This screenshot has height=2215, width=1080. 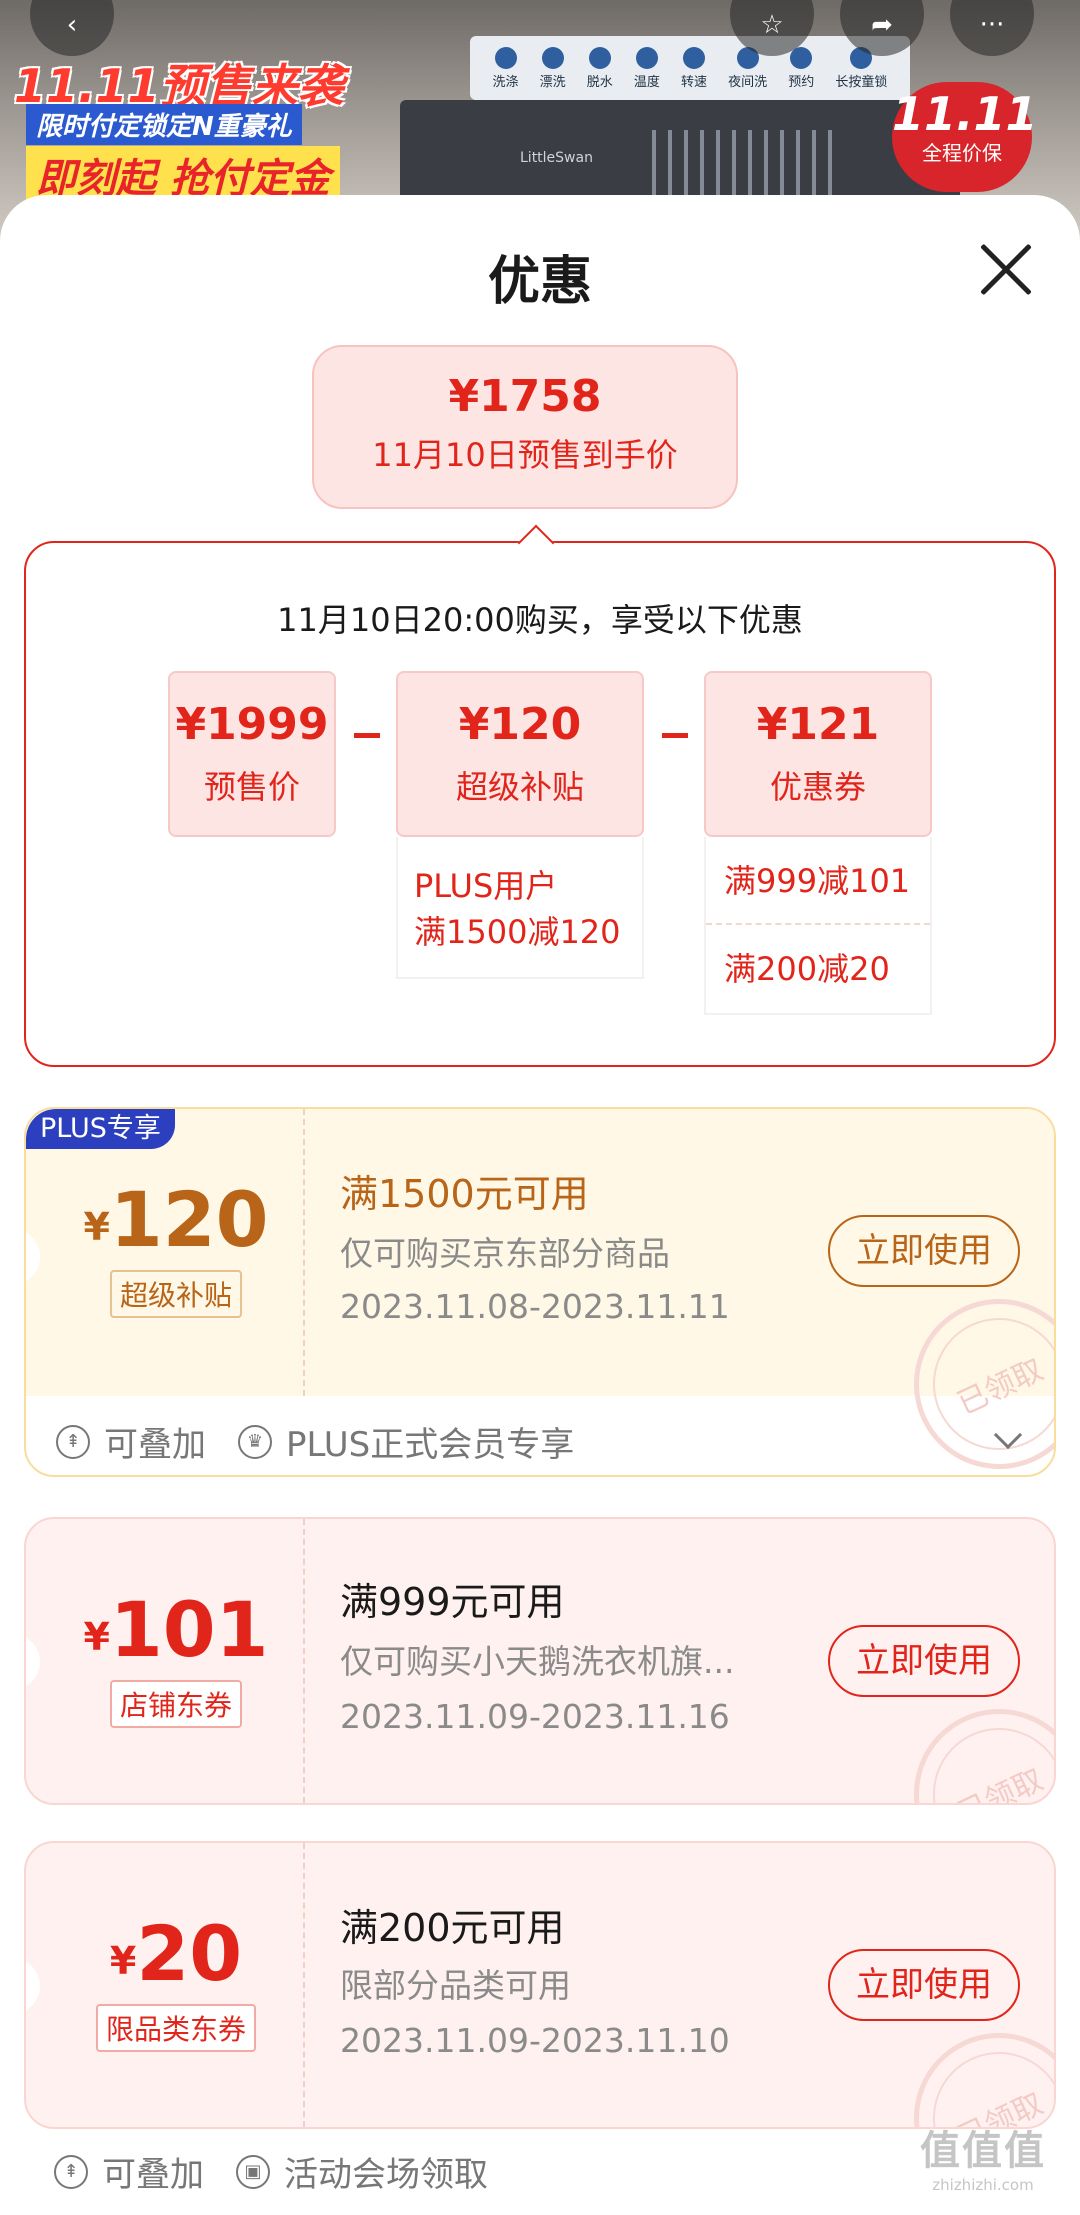 I want to click on coupon-value: 101, so click(x=189, y=1629).